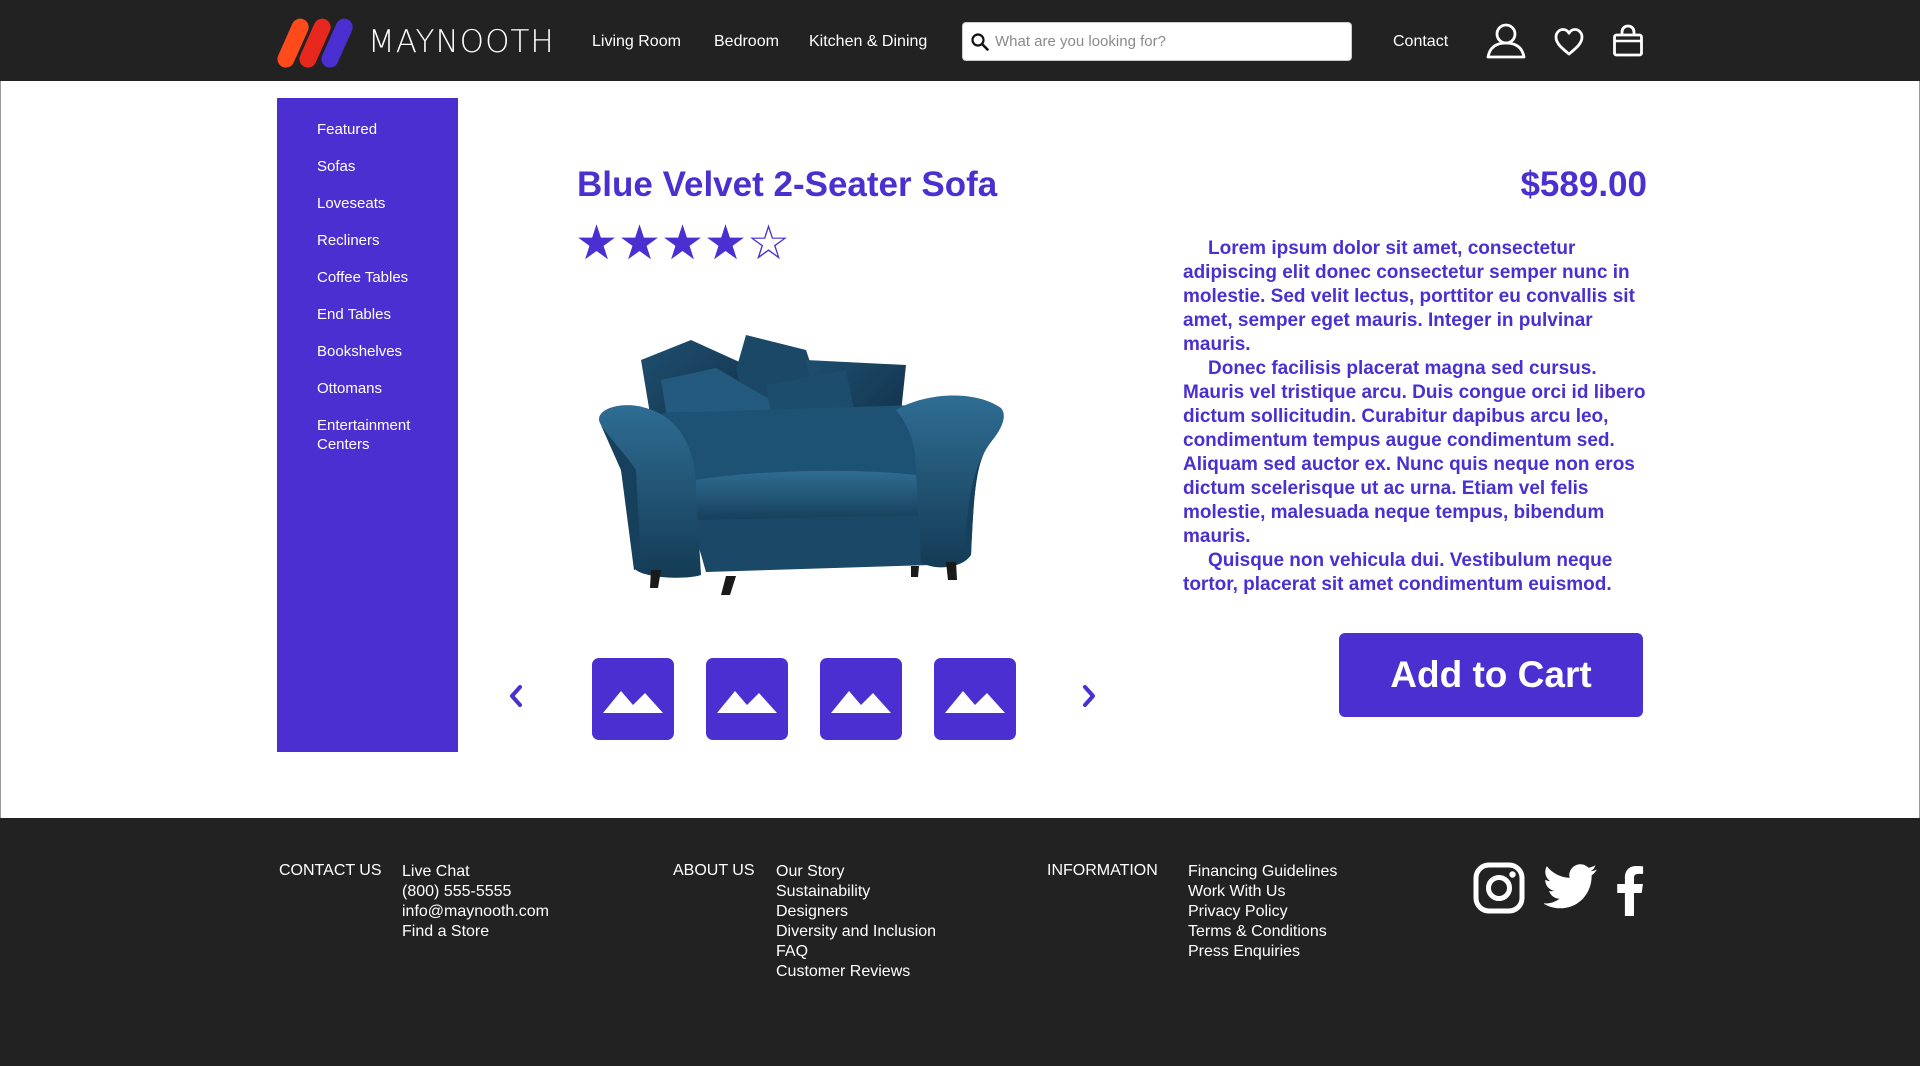 The height and width of the screenshot is (1066, 1920). I want to click on search-input, so click(1165, 41).